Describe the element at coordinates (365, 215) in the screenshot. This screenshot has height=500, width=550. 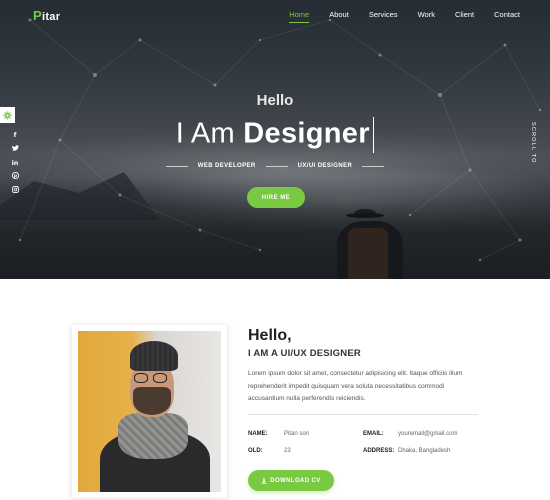
I see `hiker-hat` at that location.